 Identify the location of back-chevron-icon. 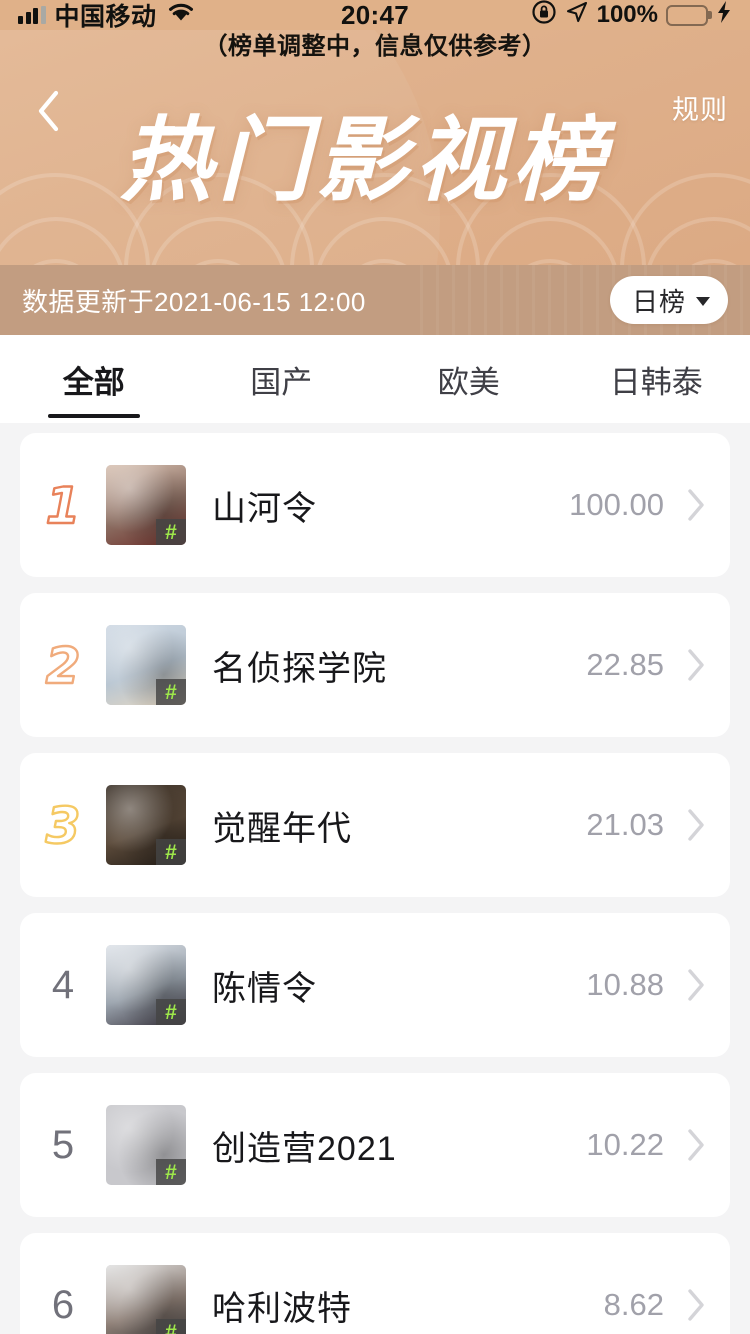
(49, 111).